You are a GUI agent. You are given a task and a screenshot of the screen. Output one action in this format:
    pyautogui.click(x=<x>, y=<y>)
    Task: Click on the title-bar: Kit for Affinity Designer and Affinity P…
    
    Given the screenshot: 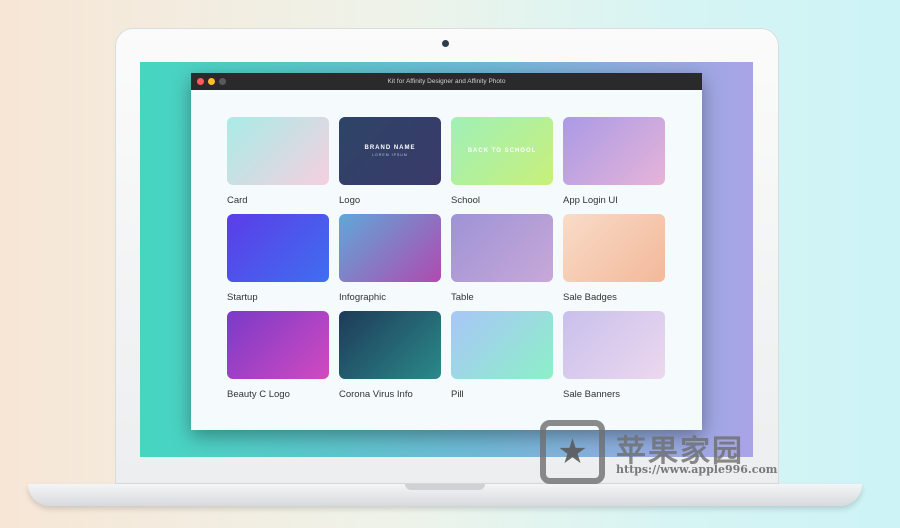 What is the action you would take?
    pyautogui.click(x=446, y=81)
    